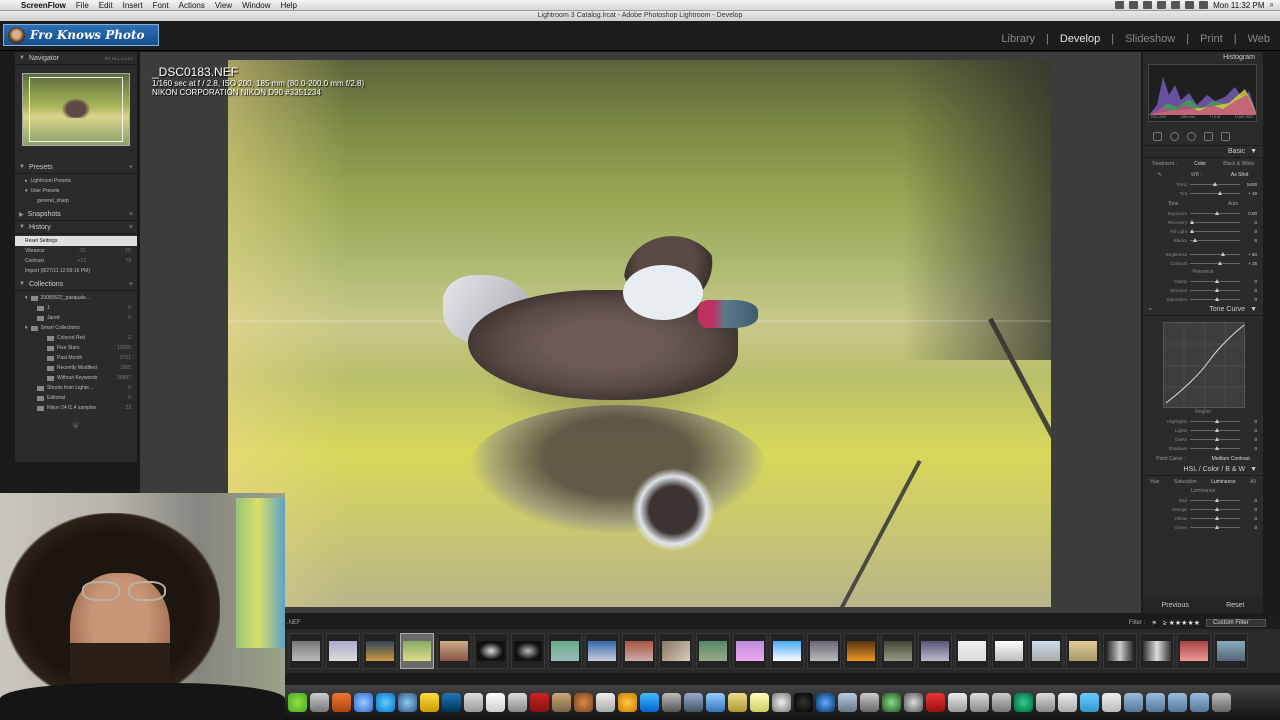  I want to click on collection-item: Nikon 24 f1.4 samples 22, so click(76, 408).